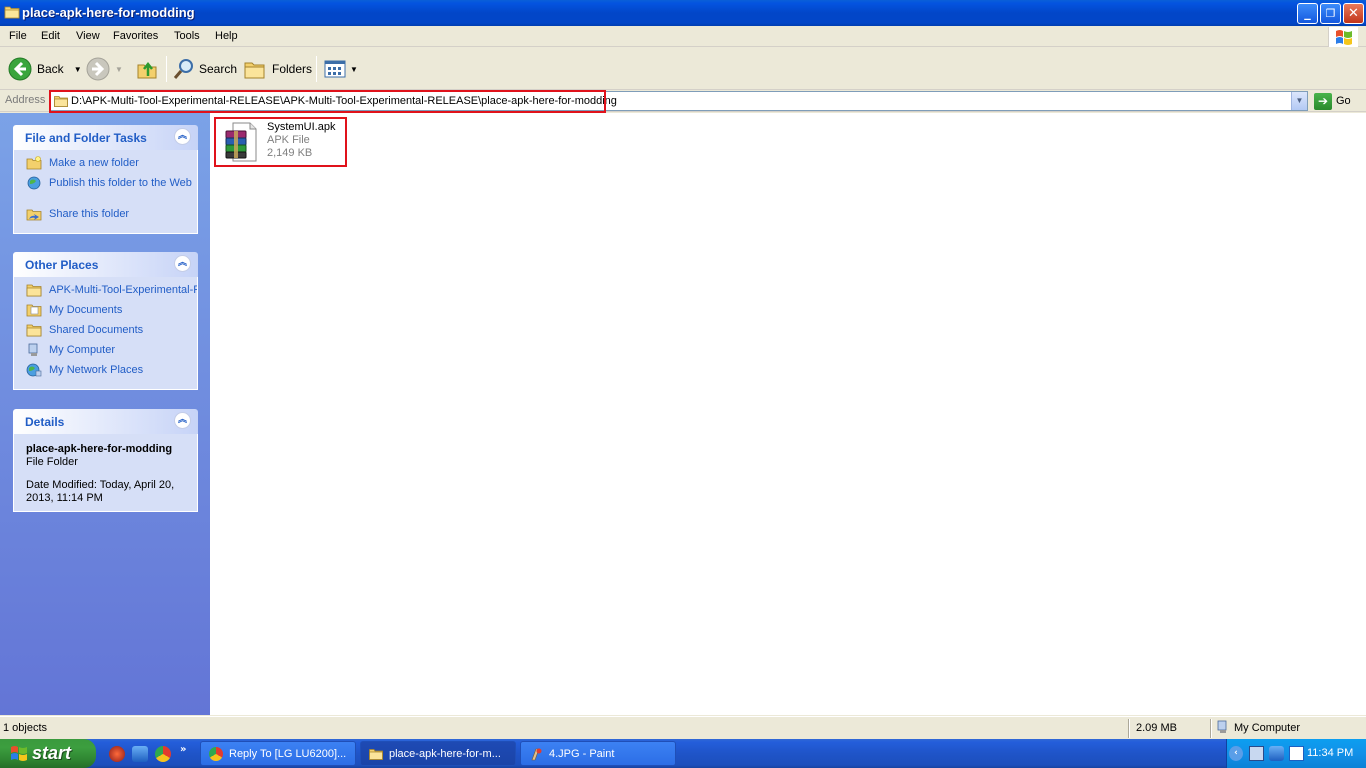 This screenshot has height=768, width=1366. Describe the element at coordinates (1267, 728) in the screenshot. I see `status-location: My Computer` at that location.